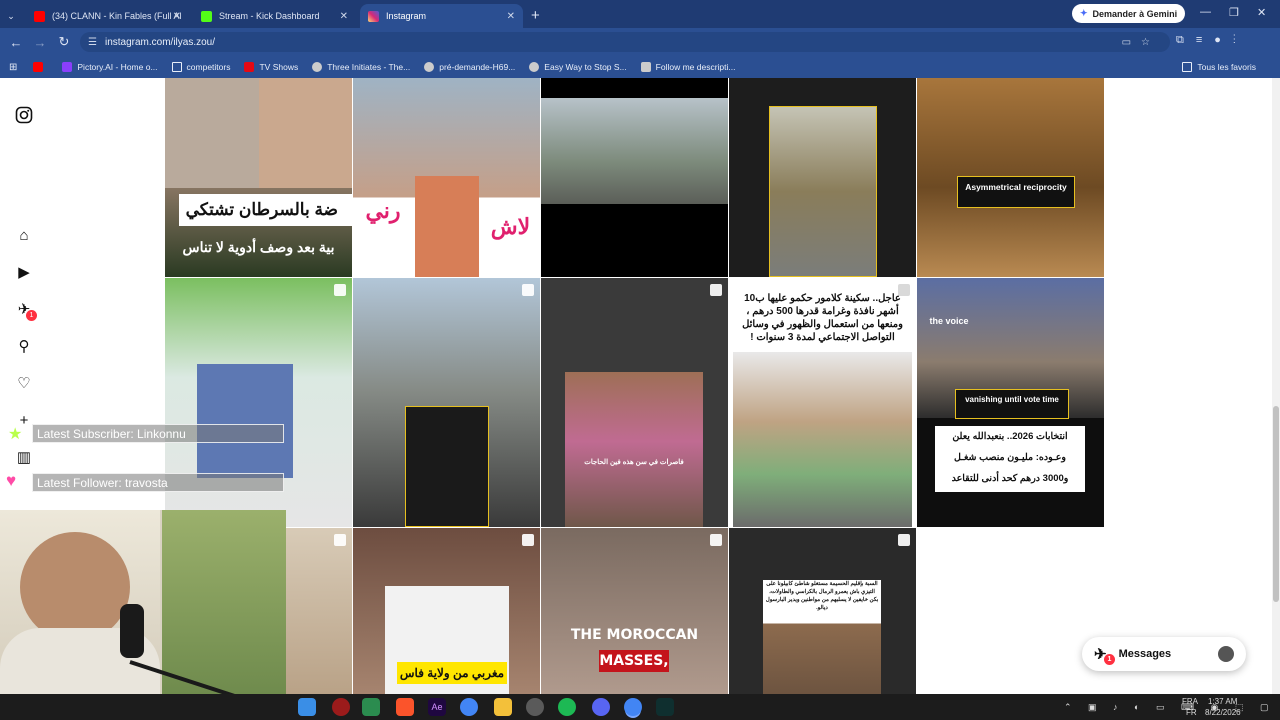 This screenshot has width=1280, height=720. I want to click on all-bookmarks: Tous les favoris, so click(1219, 67).